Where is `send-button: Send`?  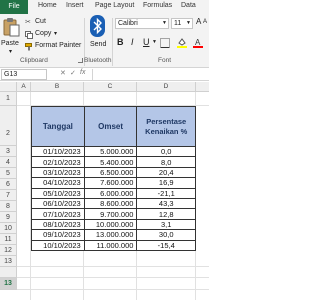 send-button: Send is located at coordinates (98, 35).